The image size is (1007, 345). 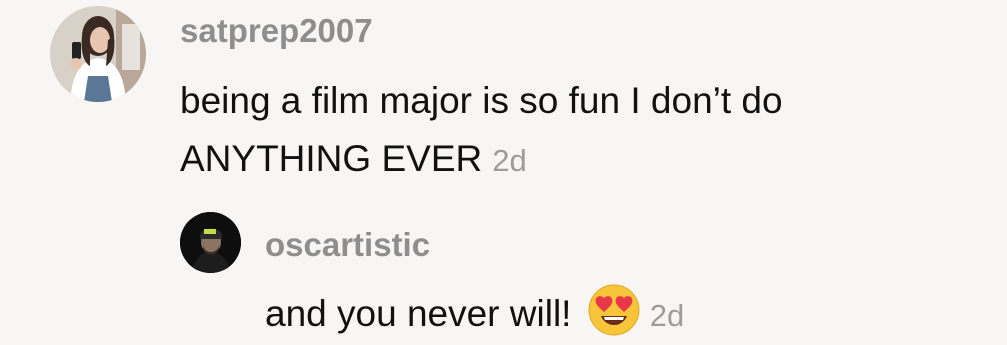 What do you see at coordinates (347, 245) in the screenshot?
I see `username: oscartistic` at bounding box center [347, 245].